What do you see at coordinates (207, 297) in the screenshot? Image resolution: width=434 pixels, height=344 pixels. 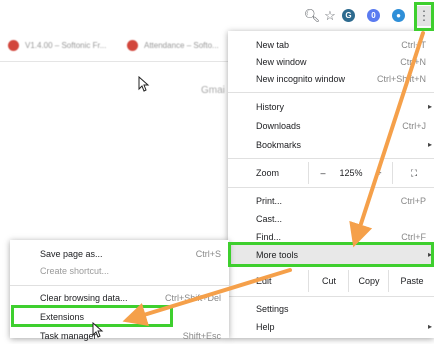 I see `arrow-to-extensions` at bounding box center [207, 297].